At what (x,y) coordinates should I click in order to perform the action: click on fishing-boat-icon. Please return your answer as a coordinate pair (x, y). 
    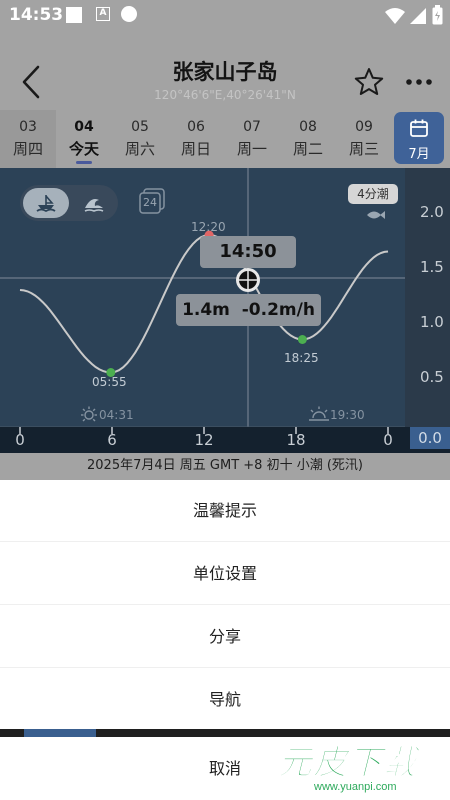
    Looking at the image, I should click on (46, 204).